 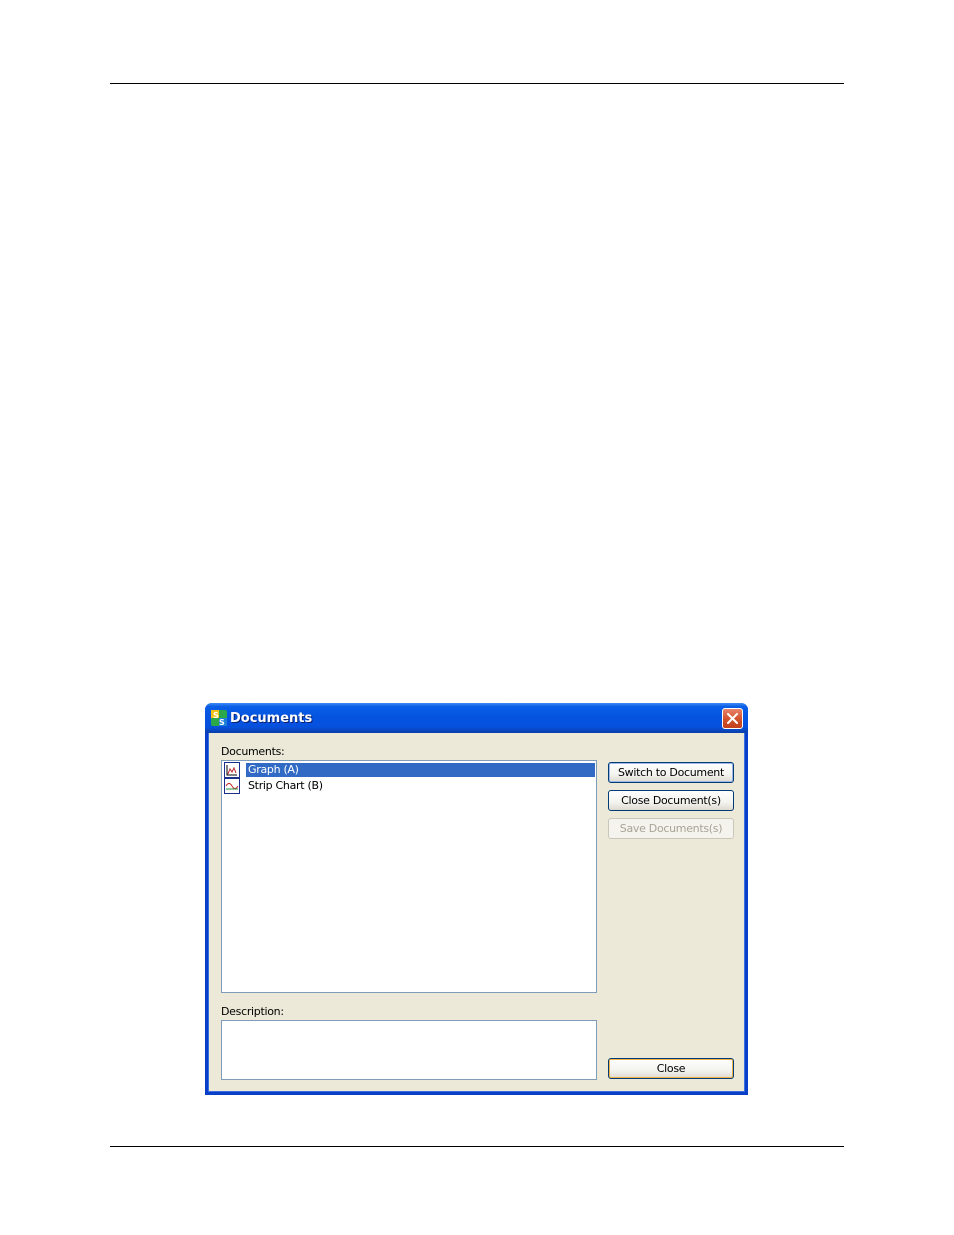 What do you see at coordinates (253, 751) in the screenshot?
I see `documents-label: Documents:` at bounding box center [253, 751].